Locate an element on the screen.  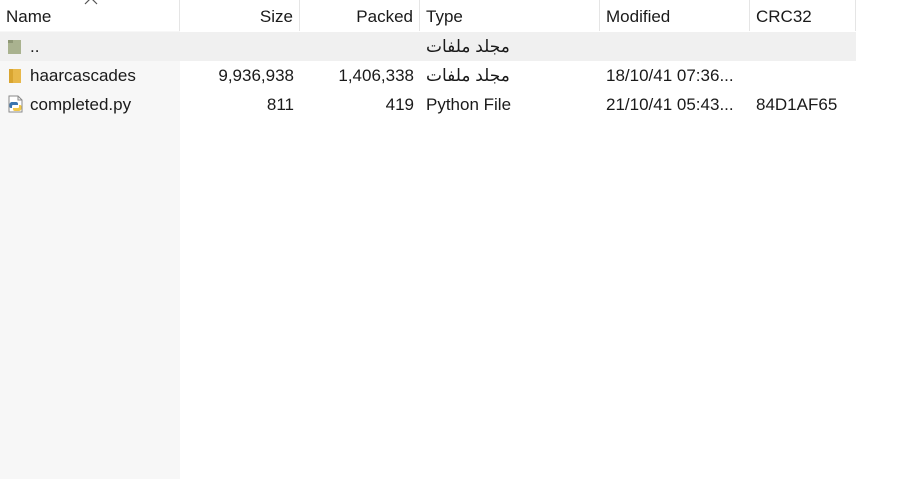
cell-crc32: 84D1AF65 is located at coordinates (797, 104).